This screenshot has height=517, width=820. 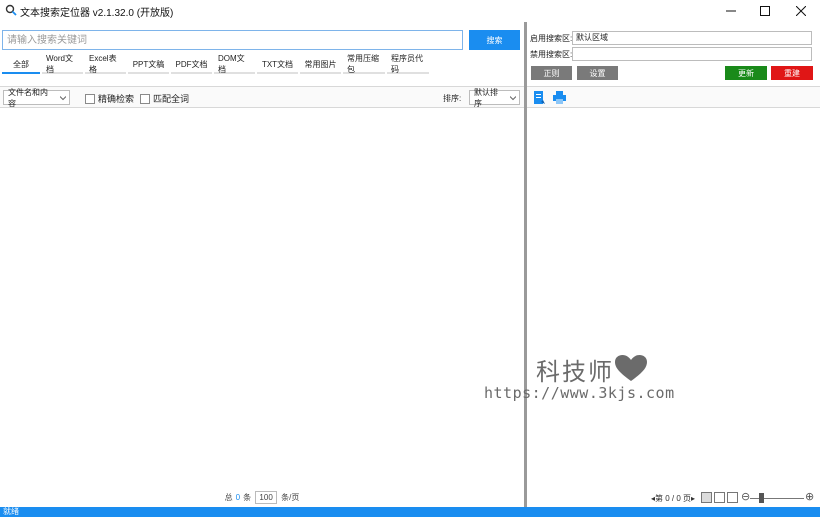 I want to click on close-icon, so click(x=801, y=11).